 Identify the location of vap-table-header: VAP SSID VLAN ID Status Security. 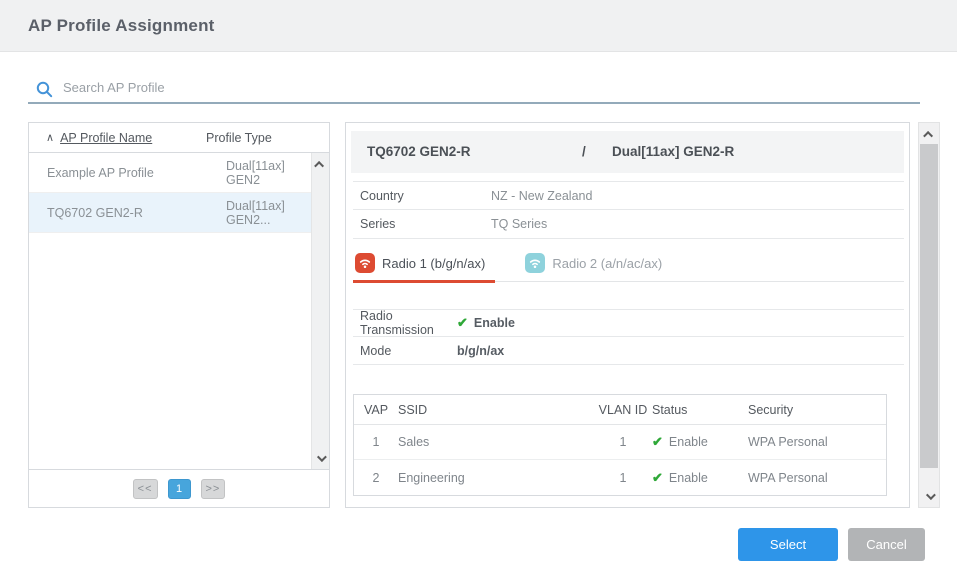
(620, 410).